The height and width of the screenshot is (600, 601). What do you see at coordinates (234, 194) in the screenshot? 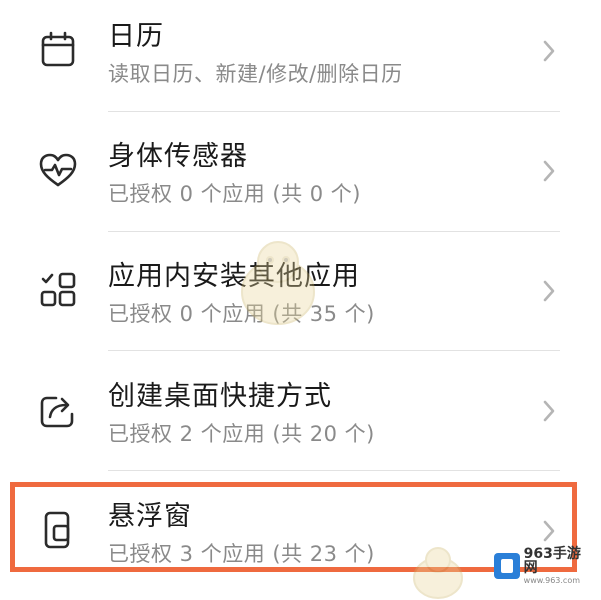
I see `permission-subtitle: 已授权 0 个应用 (共 0 个)` at bounding box center [234, 194].